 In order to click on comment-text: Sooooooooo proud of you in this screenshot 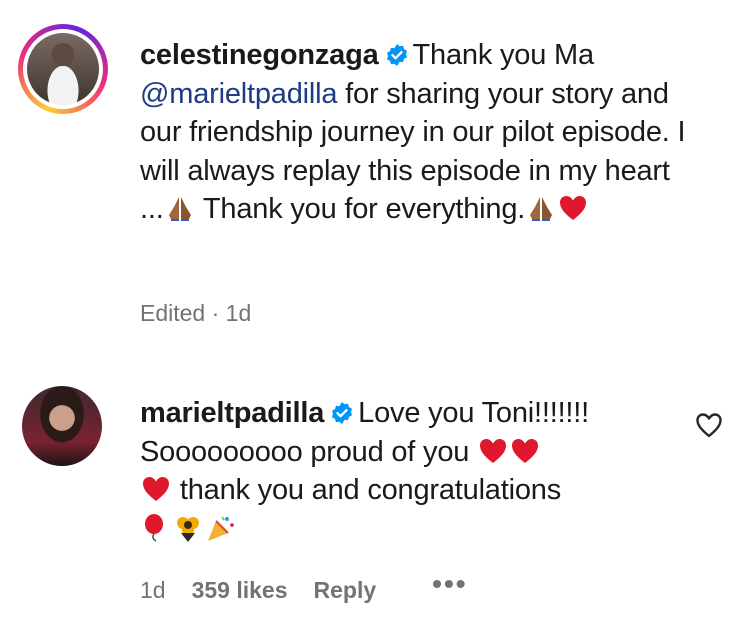, I will do `click(305, 451)`.